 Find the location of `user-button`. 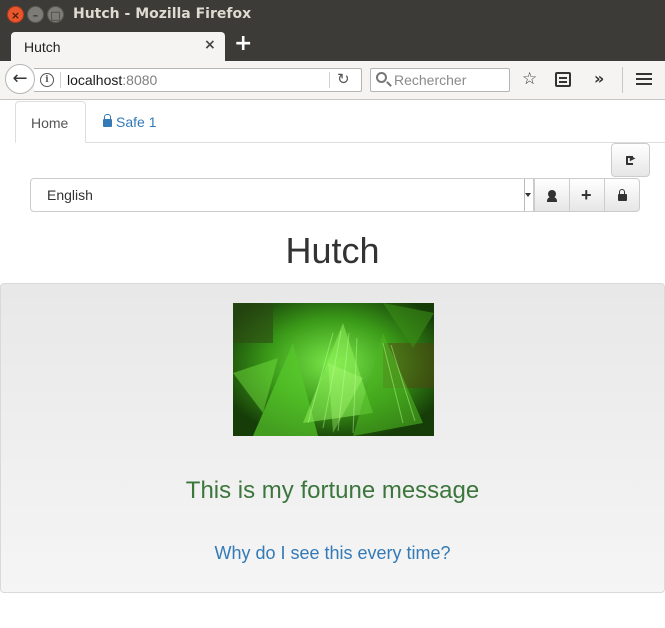

user-button is located at coordinates (552, 195).